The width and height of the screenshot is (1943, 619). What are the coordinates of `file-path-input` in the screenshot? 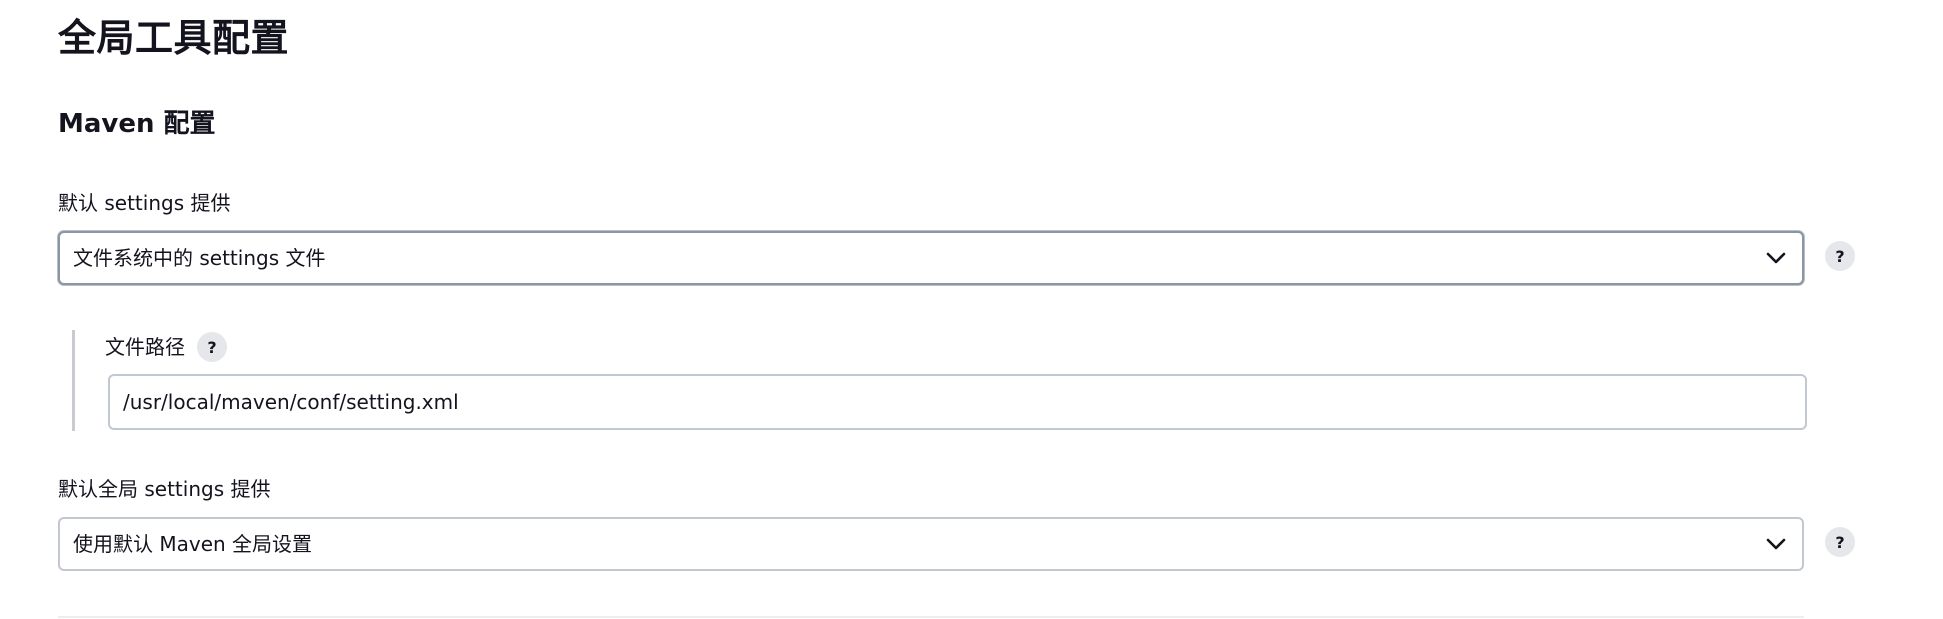 It's located at (957, 402).